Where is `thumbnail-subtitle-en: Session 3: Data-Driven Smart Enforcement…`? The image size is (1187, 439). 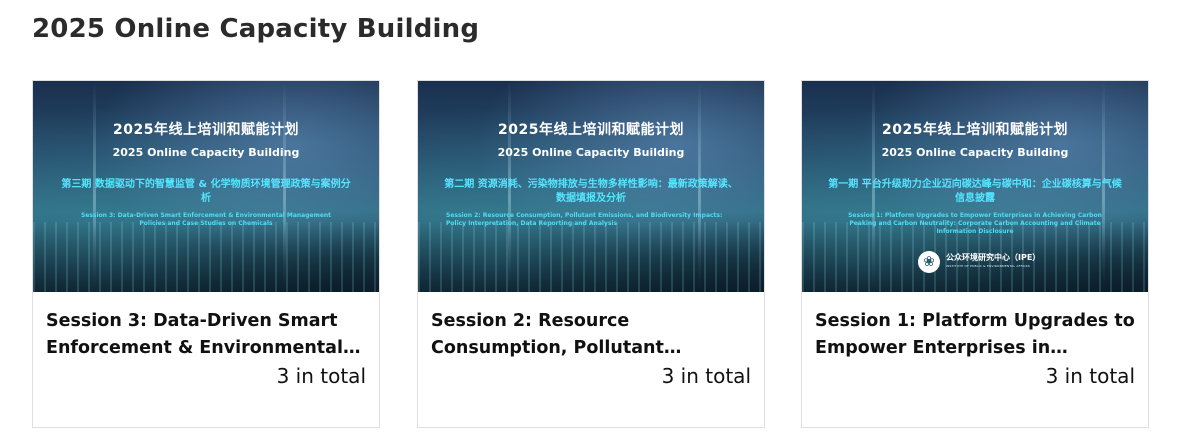
thumbnail-subtitle-en: Session 3: Data-Driven Smart Enforcement… is located at coordinates (206, 219).